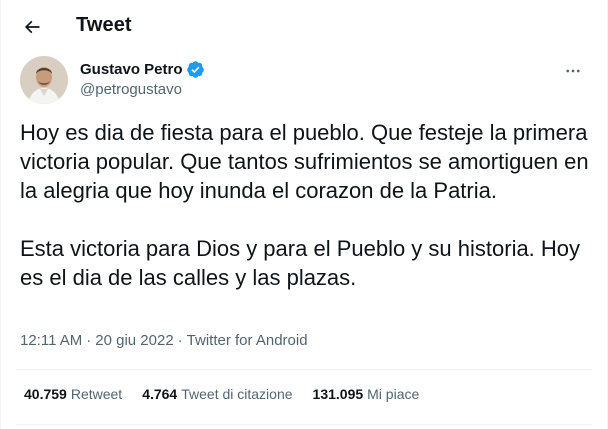 The image size is (608, 429). What do you see at coordinates (51, 340) in the screenshot?
I see `tweet-time: 12:11 AM` at bounding box center [51, 340].